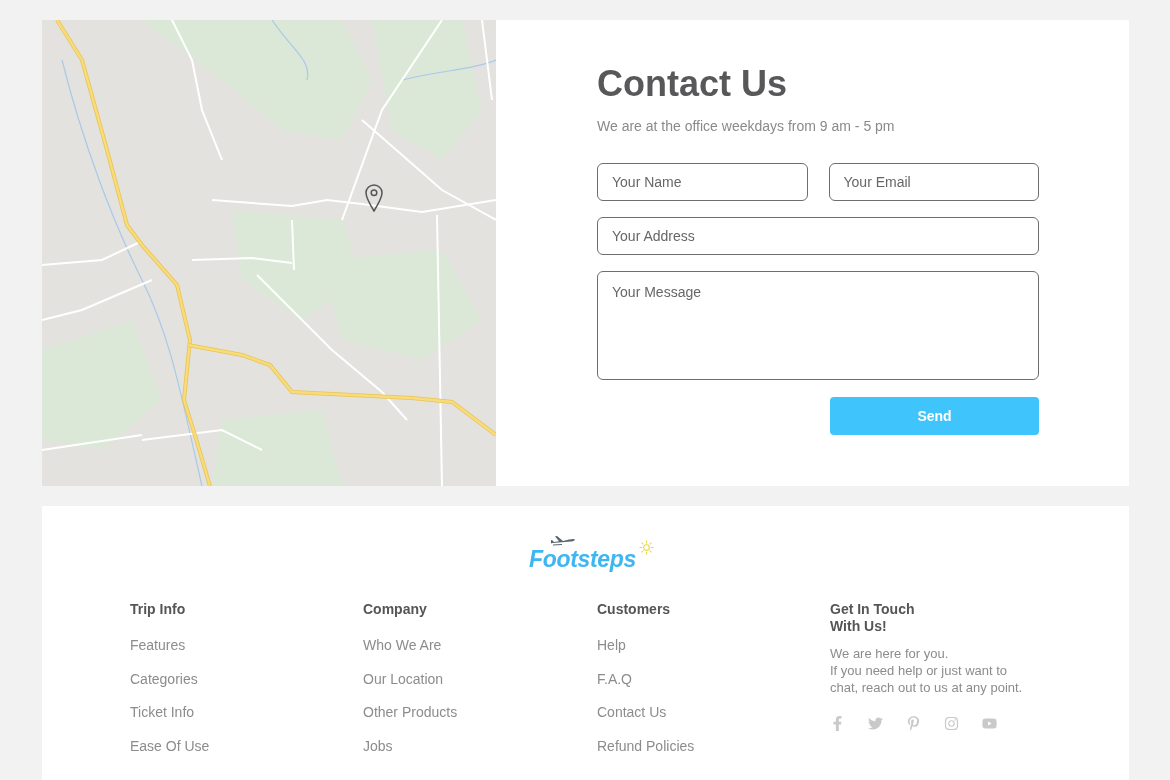 This screenshot has width=1170, height=780. What do you see at coordinates (164, 679) in the screenshot?
I see `footer-link: Categories` at bounding box center [164, 679].